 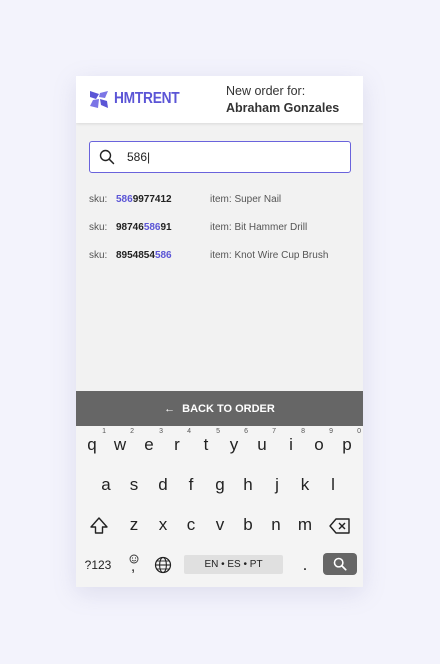 I want to click on key-c: c, so click(x=191, y=525).